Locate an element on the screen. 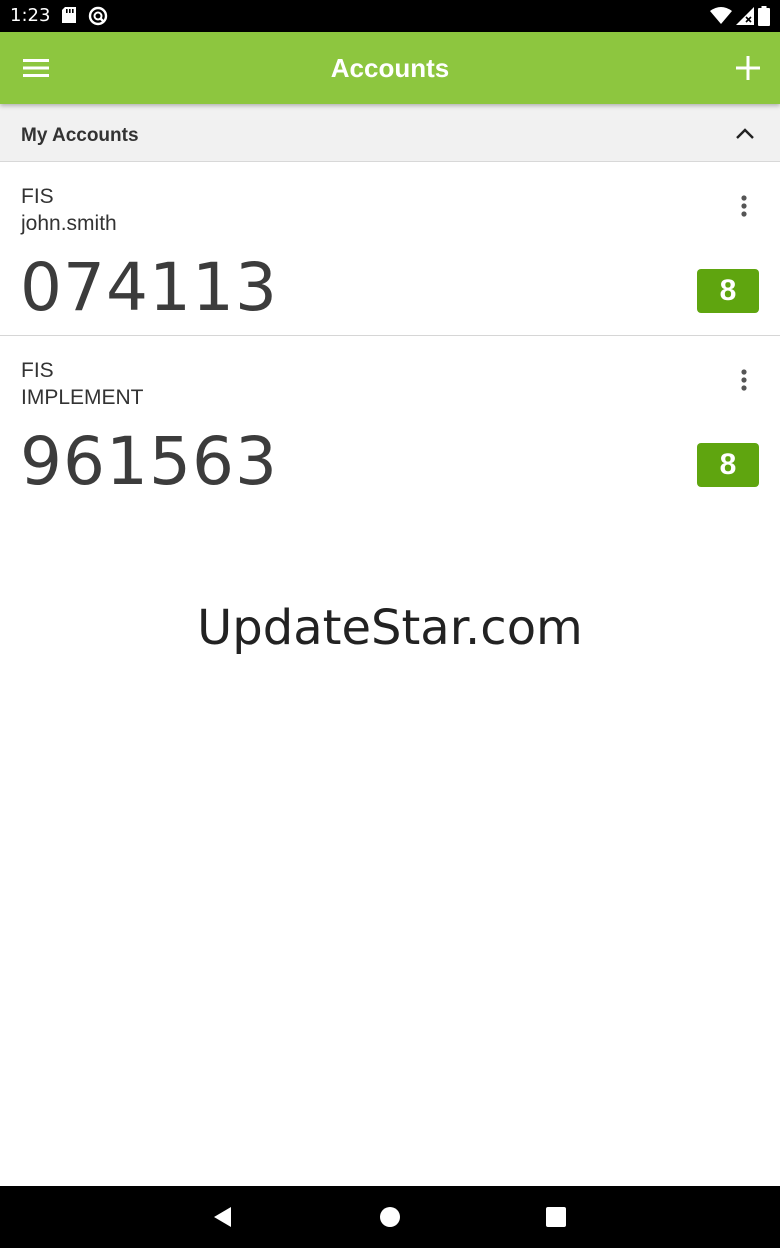 The height and width of the screenshot is (1248, 780). my-accounts-header: My Accounts is located at coordinates (390, 133).